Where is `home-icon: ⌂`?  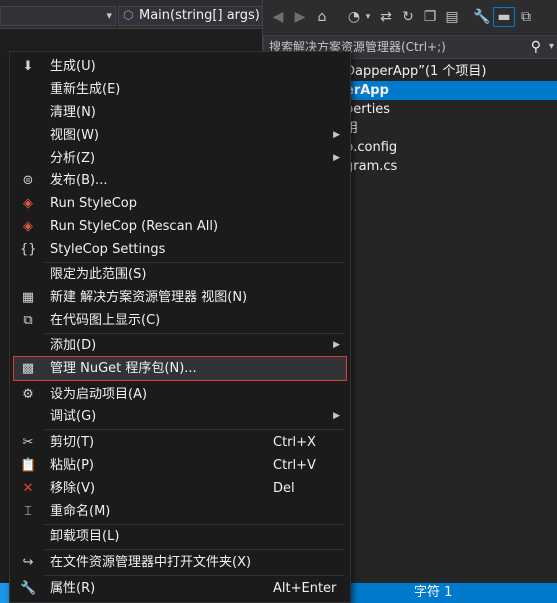
home-icon: ⌂ is located at coordinates (322, 17).